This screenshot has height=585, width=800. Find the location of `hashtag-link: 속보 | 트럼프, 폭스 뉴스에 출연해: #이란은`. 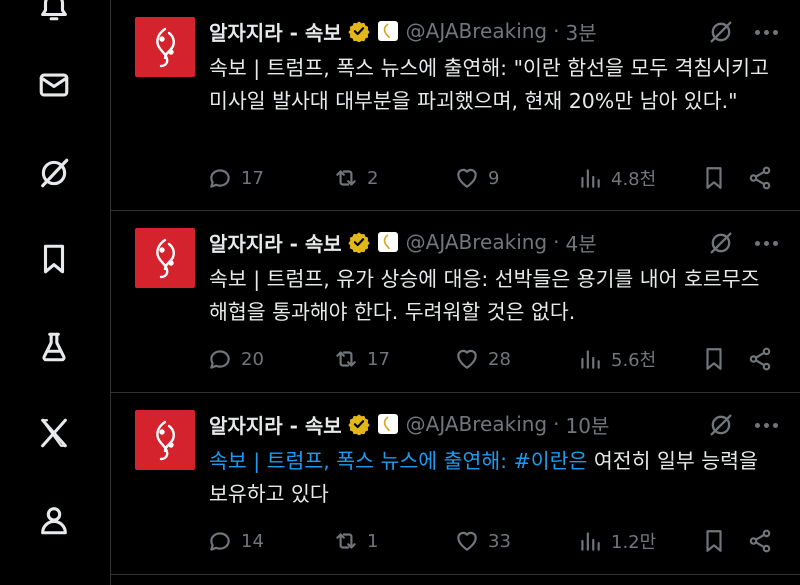

hashtag-link: 속보 | 트럼프, 폭스 뉴스에 출연해: #이란은 is located at coordinates (398, 461).